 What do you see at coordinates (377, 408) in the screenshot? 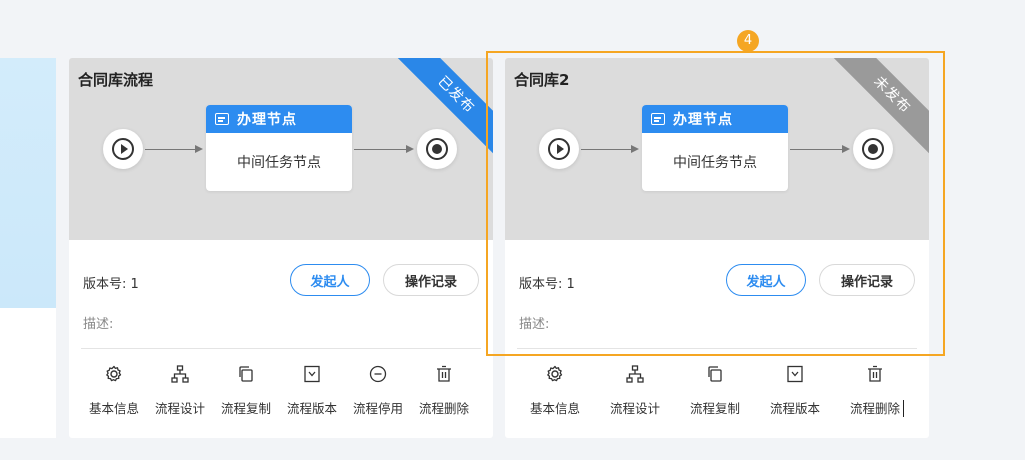
I see `action-label: 流程停用` at bounding box center [377, 408].